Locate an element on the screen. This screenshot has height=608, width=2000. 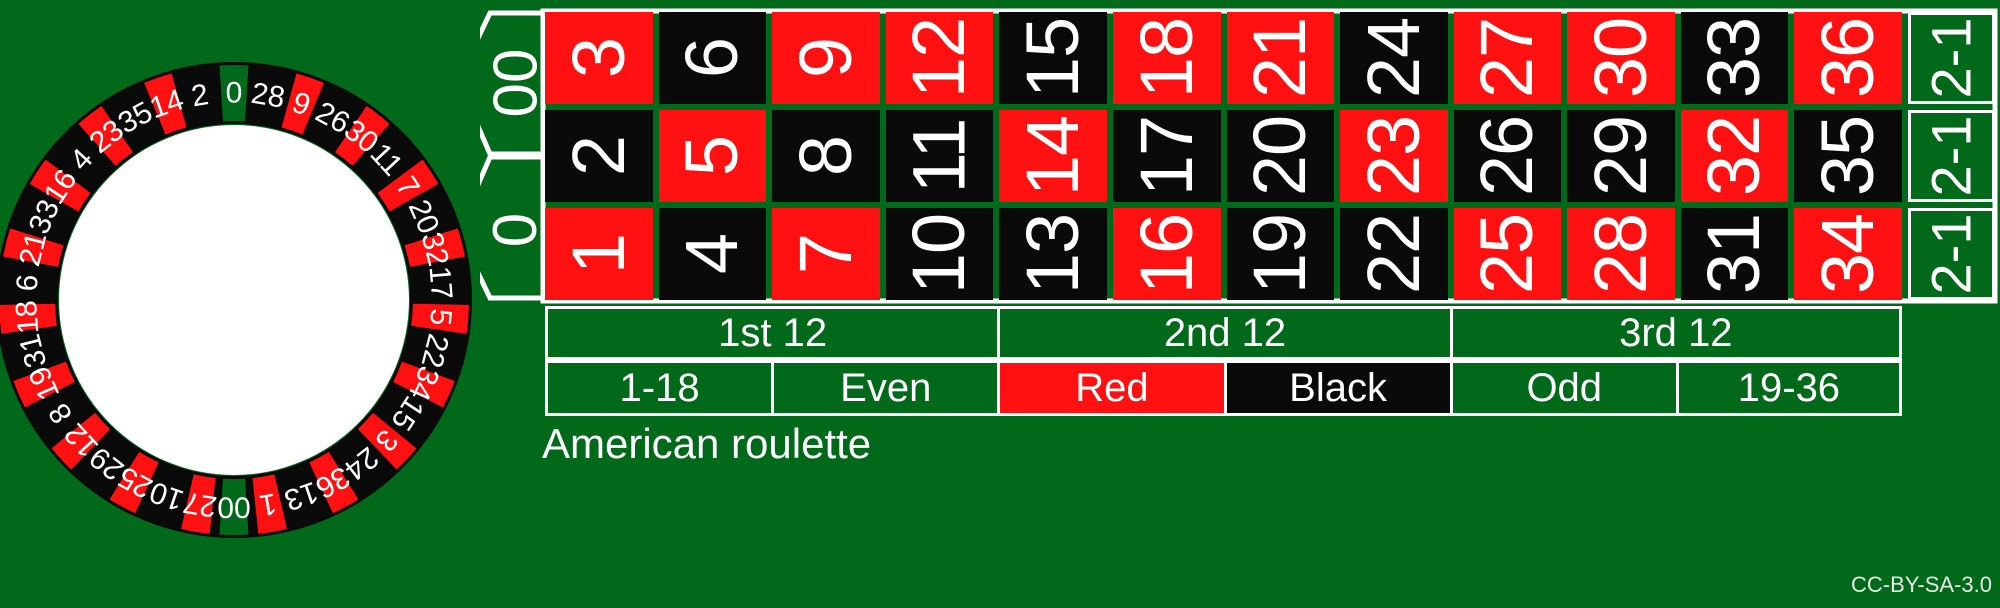
number-label: 15 is located at coordinates (1053, 58).